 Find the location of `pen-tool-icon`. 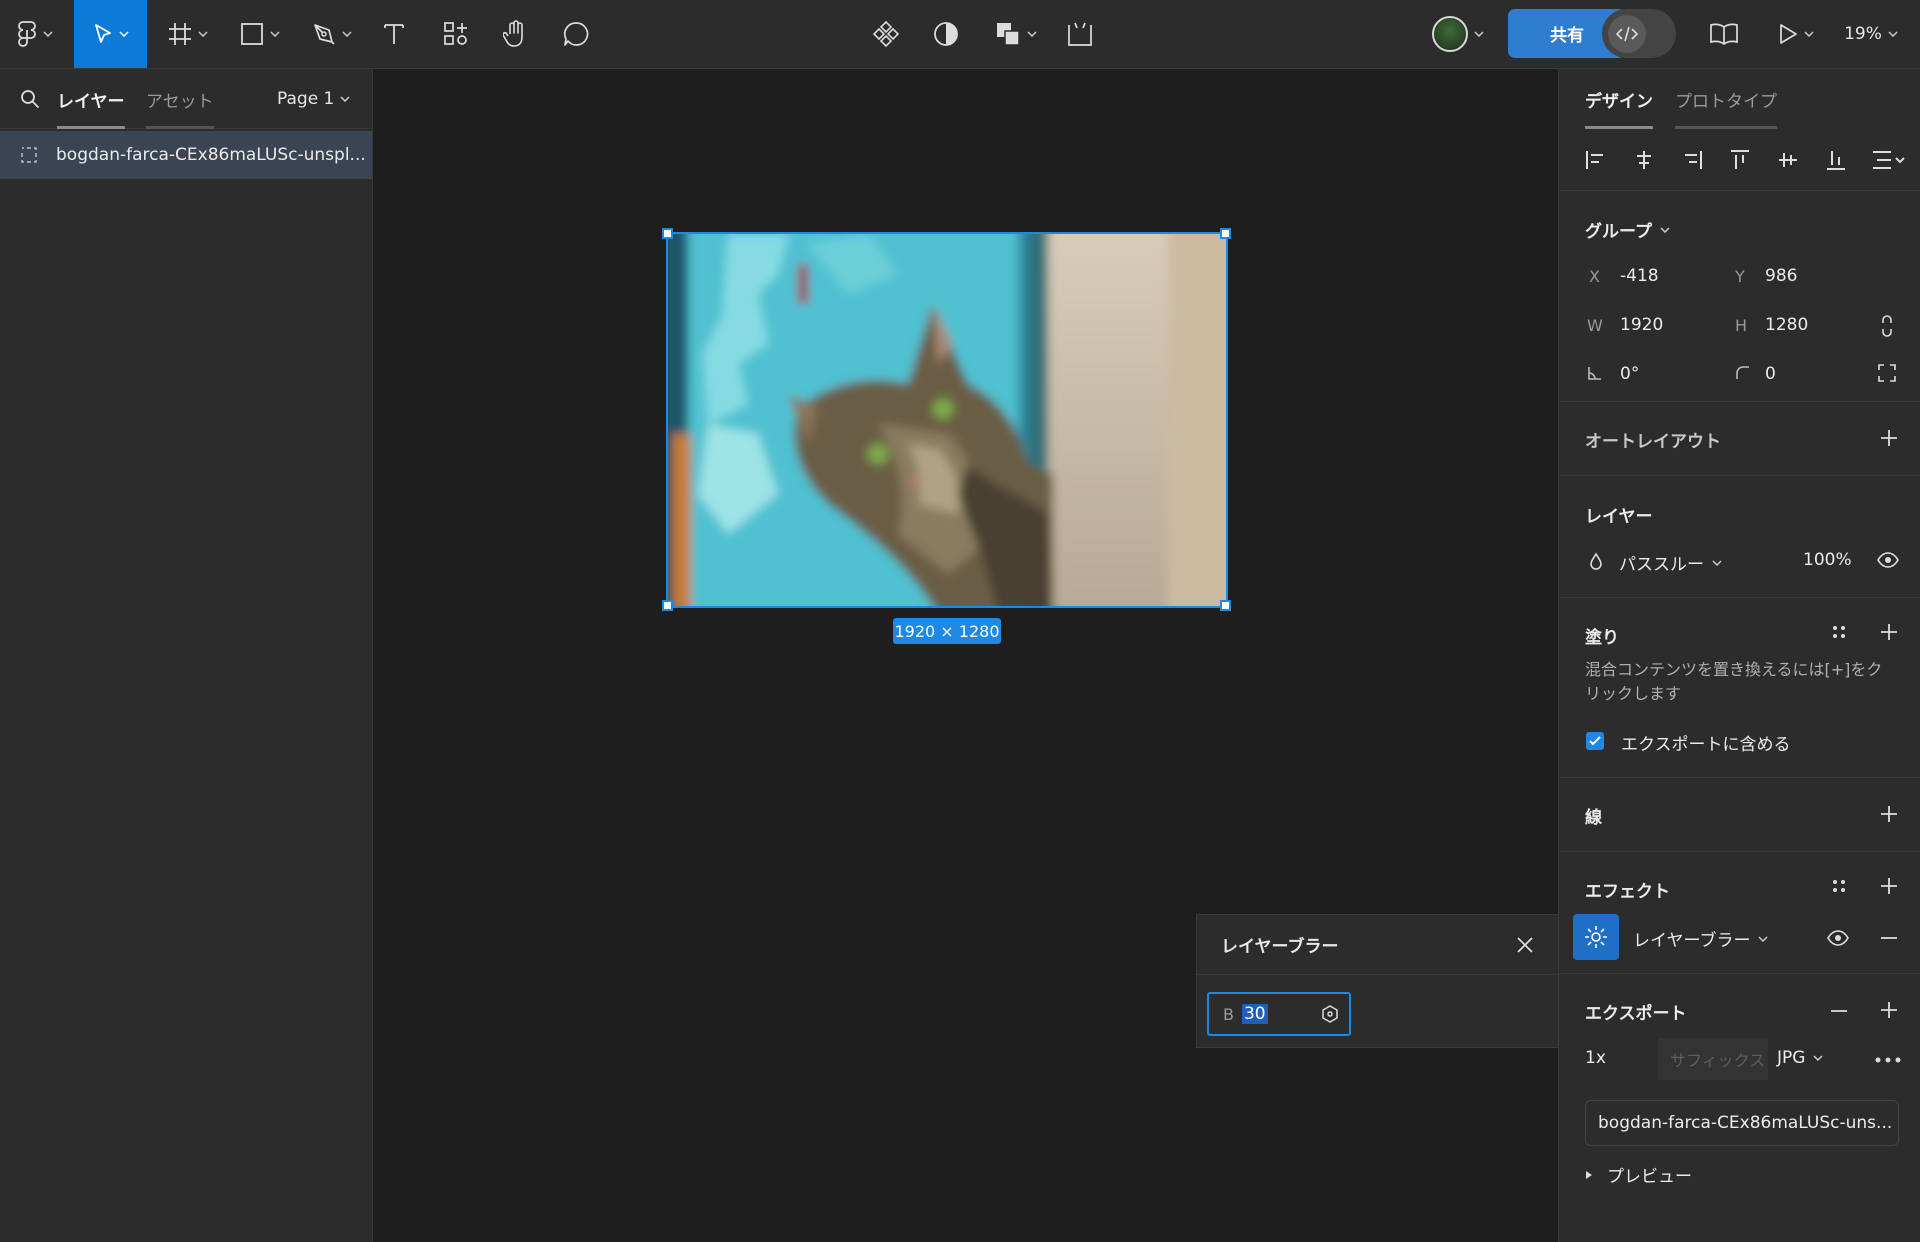

pen-tool-icon is located at coordinates (324, 34).